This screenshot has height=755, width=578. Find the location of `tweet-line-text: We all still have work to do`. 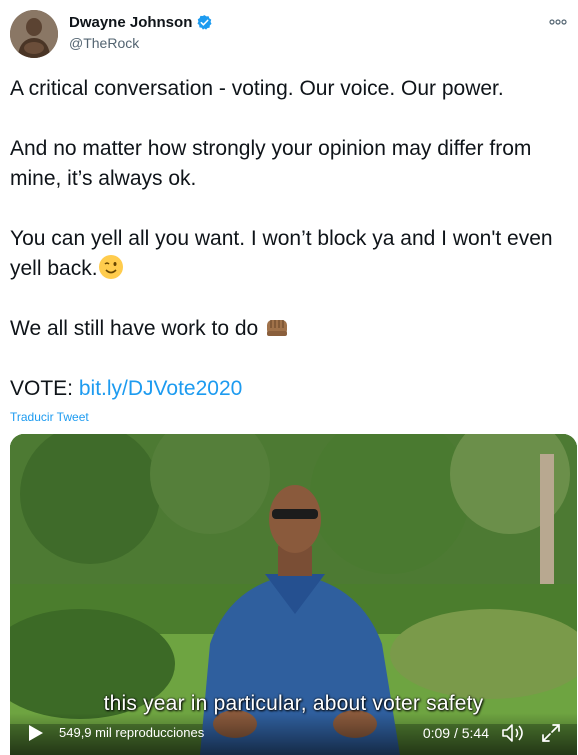

tweet-line-text: We all still have work to do is located at coordinates (134, 328).